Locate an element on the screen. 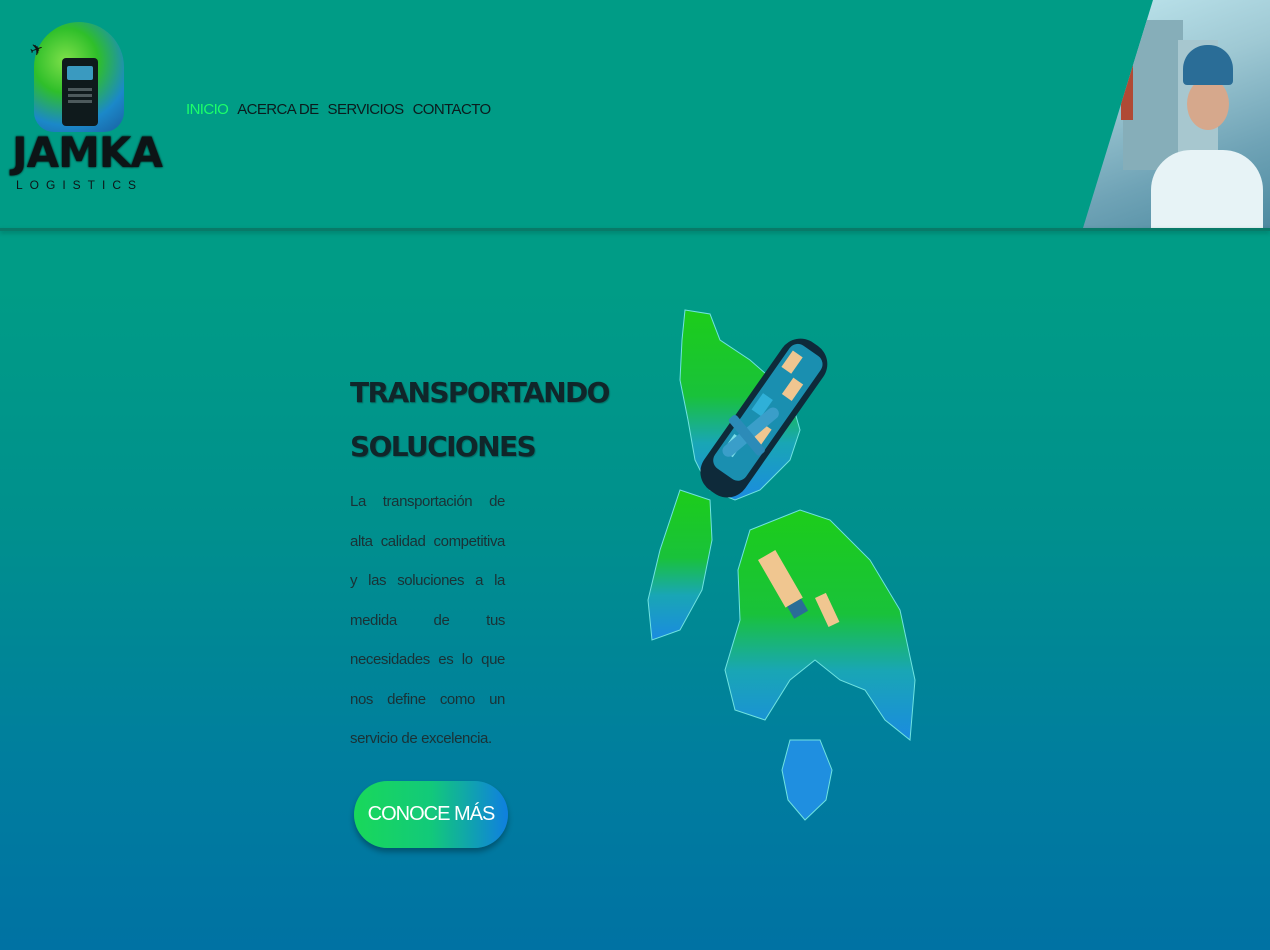 This screenshot has width=1270, height=950. nav-item-contacto: CONTACTO is located at coordinates (452, 109).